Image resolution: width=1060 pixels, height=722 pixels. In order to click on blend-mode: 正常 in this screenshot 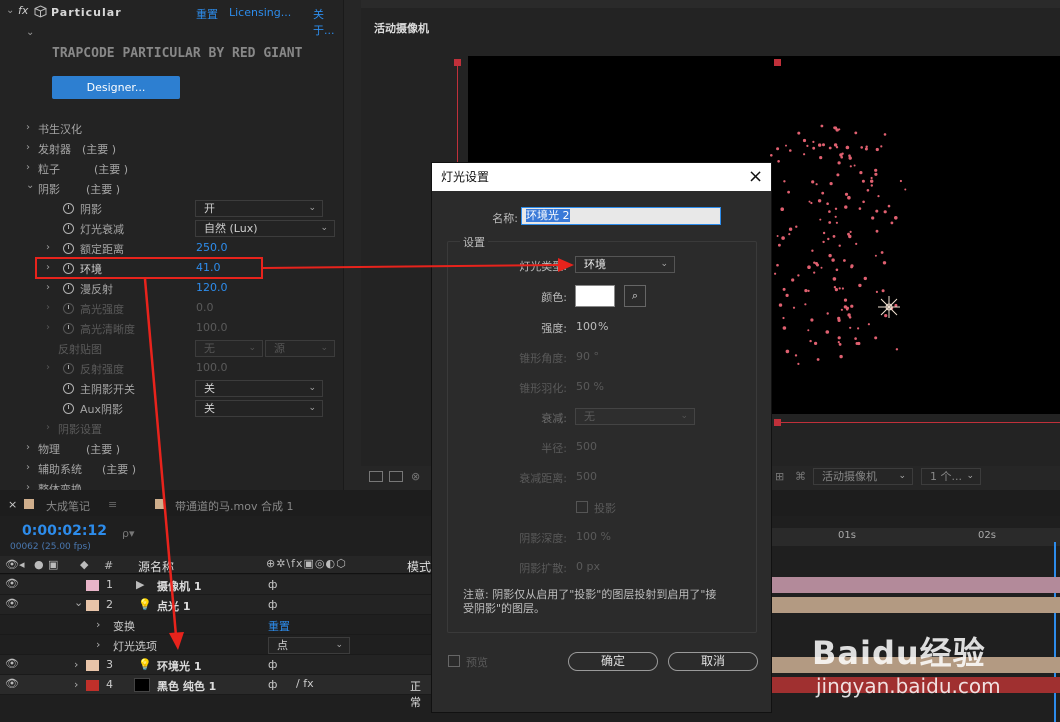, I will do `click(420, 694)`.